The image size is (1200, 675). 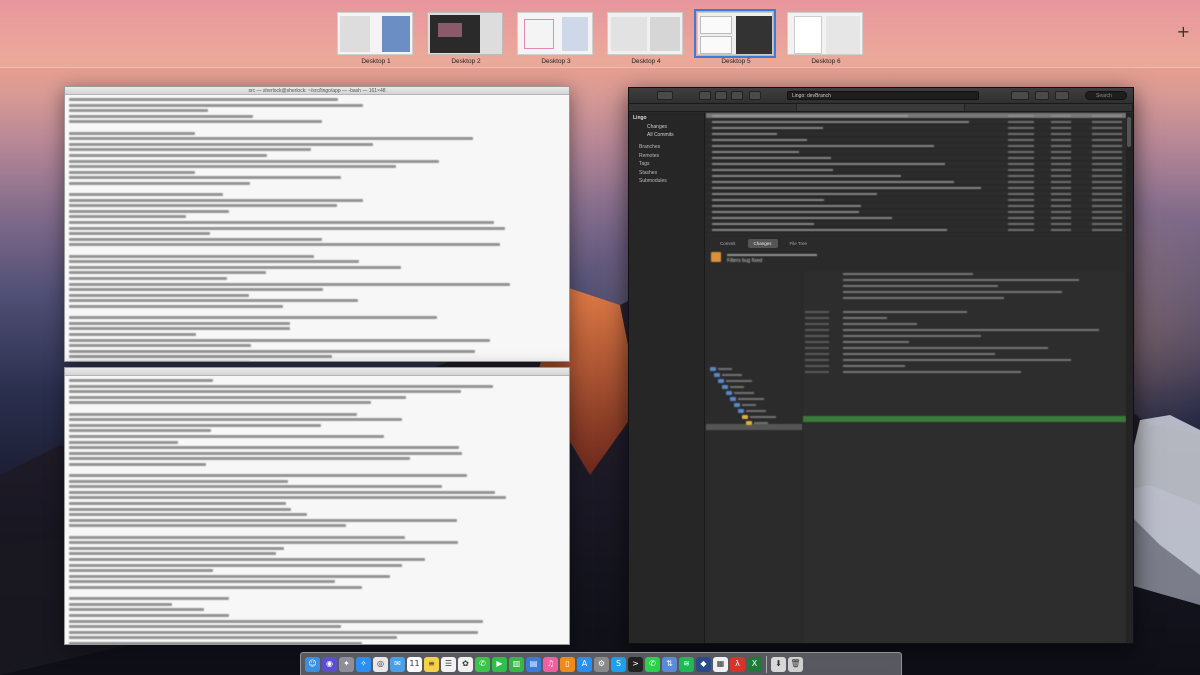 What do you see at coordinates (1129, 132) in the screenshot?
I see `scrollbar-thumb` at bounding box center [1129, 132].